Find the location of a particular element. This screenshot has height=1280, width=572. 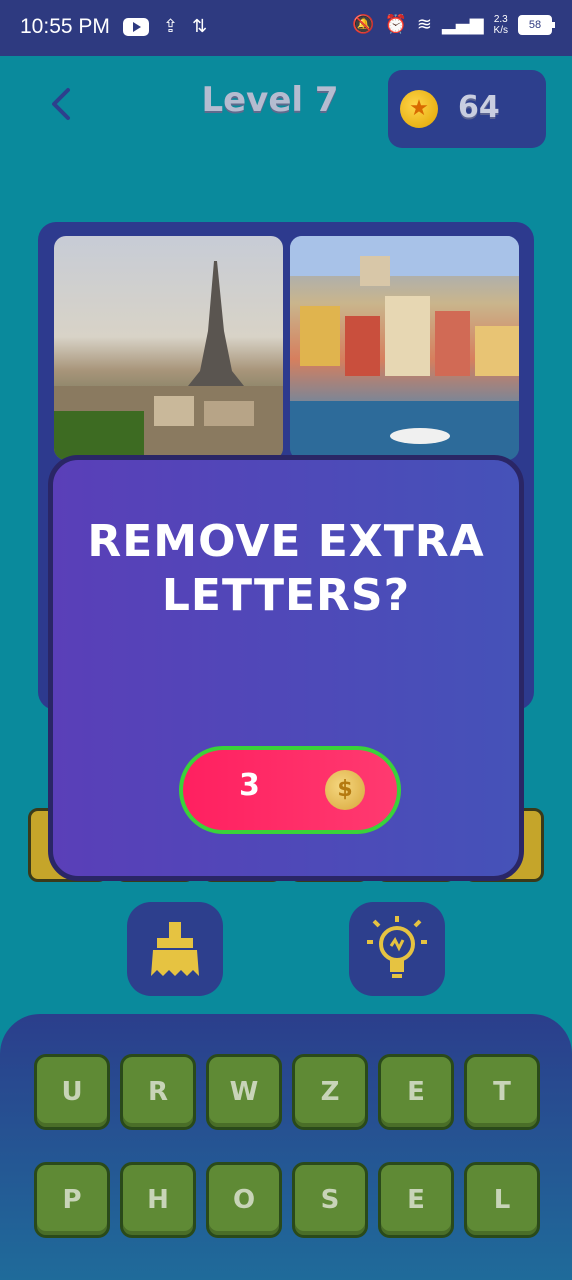

letter-key: O is located at coordinates (244, 1200).